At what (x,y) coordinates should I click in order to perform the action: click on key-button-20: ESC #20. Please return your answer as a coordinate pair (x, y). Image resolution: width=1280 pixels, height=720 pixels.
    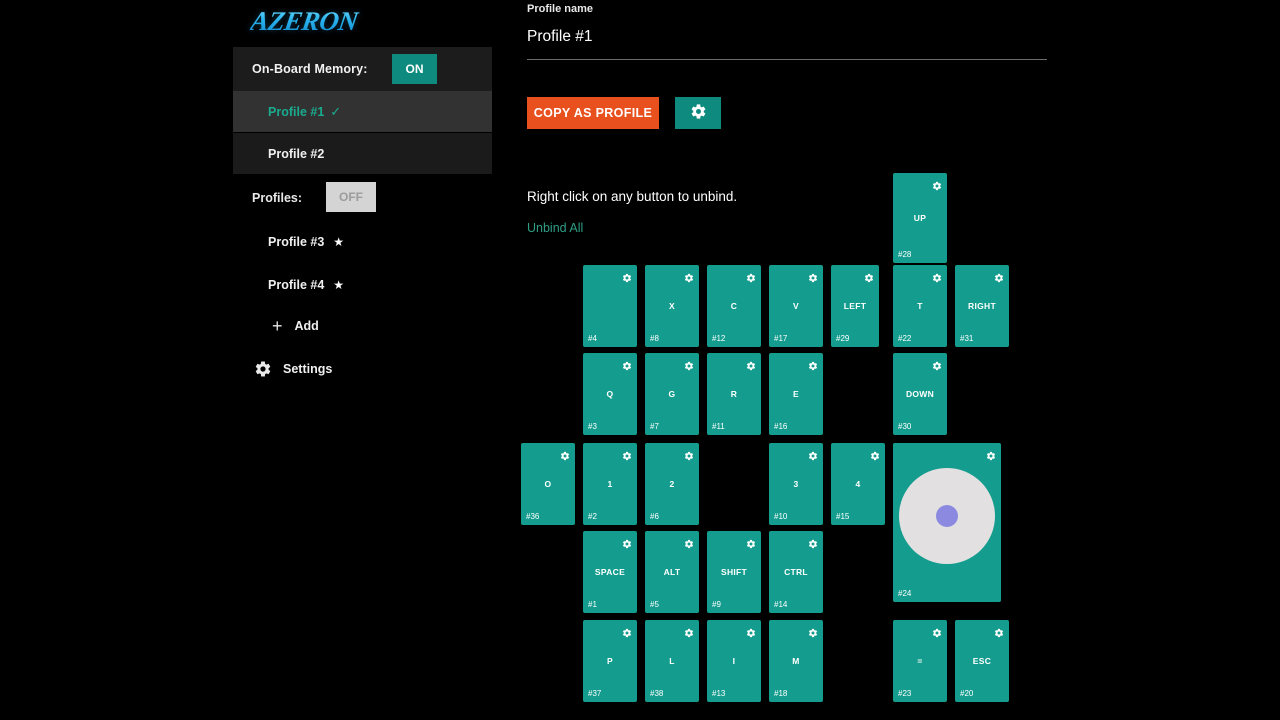
    Looking at the image, I should click on (982, 661).